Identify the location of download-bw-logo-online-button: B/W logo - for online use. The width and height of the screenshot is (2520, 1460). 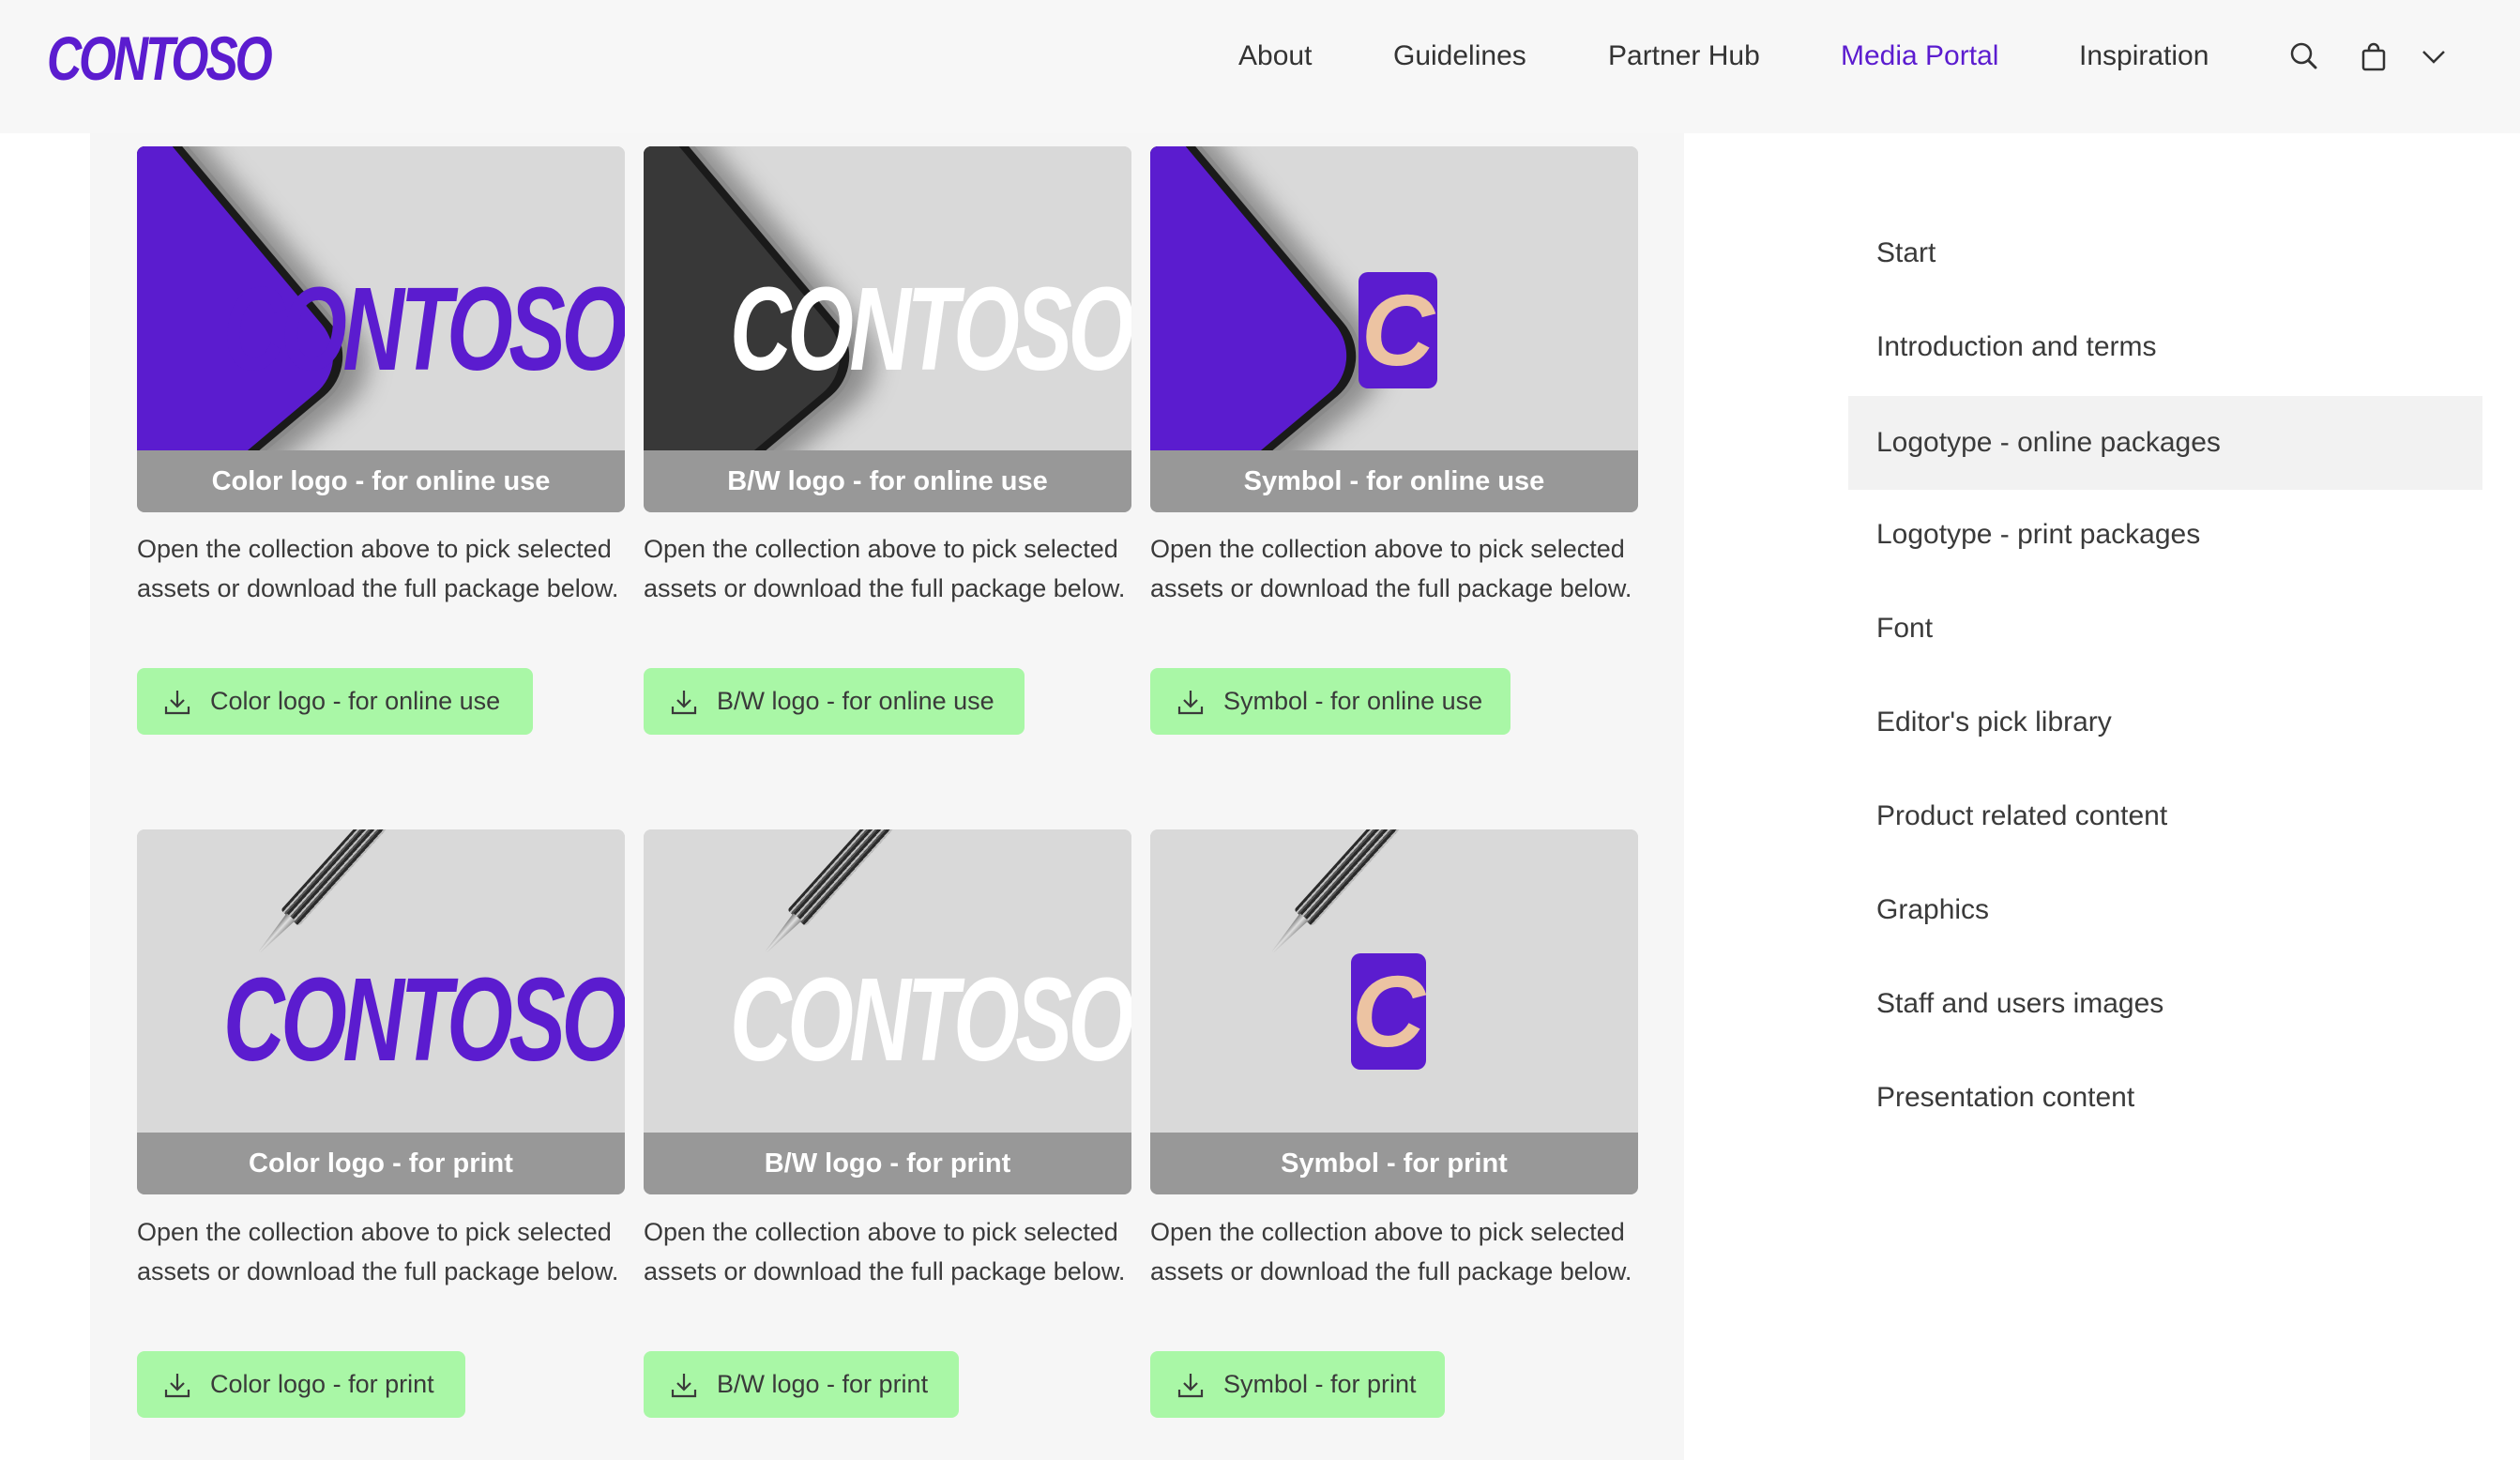
(834, 701).